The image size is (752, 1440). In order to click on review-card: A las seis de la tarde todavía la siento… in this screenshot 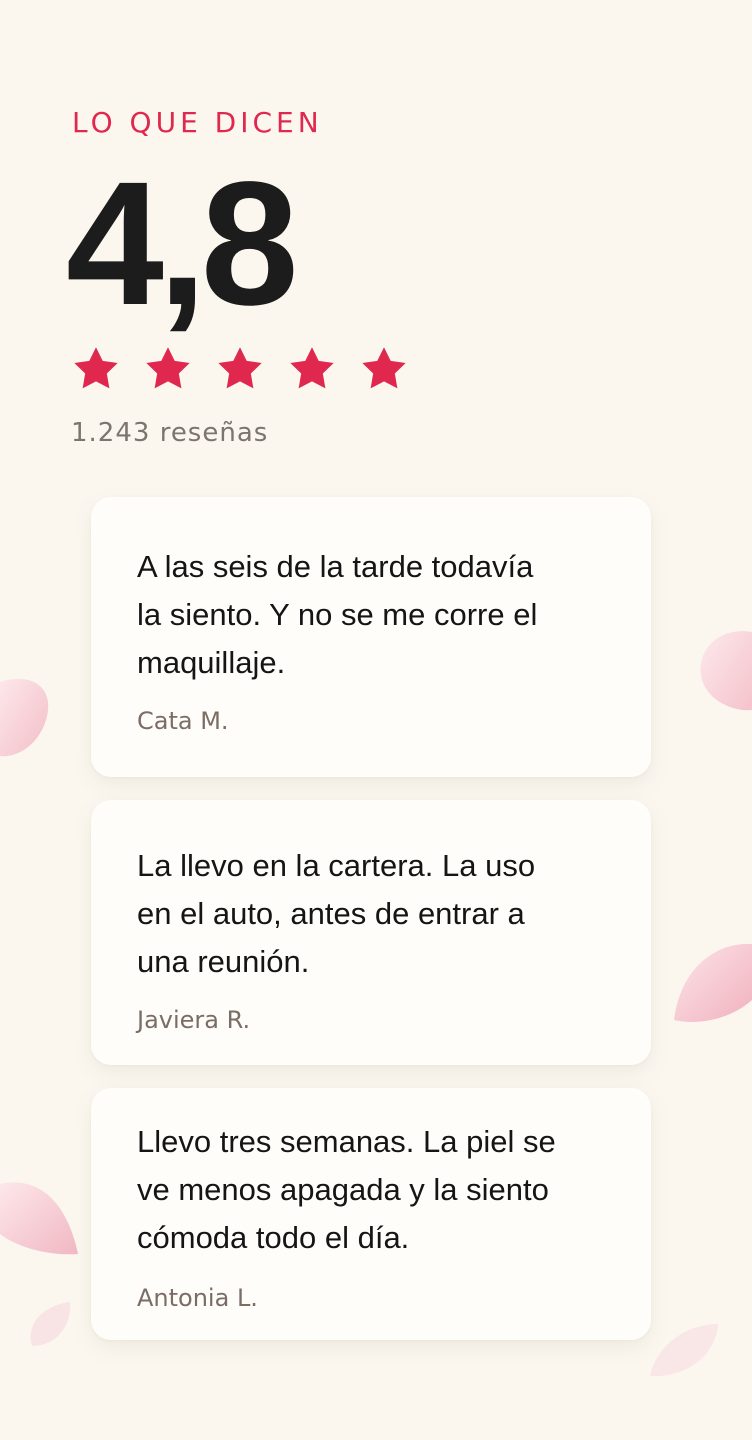, I will do `click(371, 637)`.